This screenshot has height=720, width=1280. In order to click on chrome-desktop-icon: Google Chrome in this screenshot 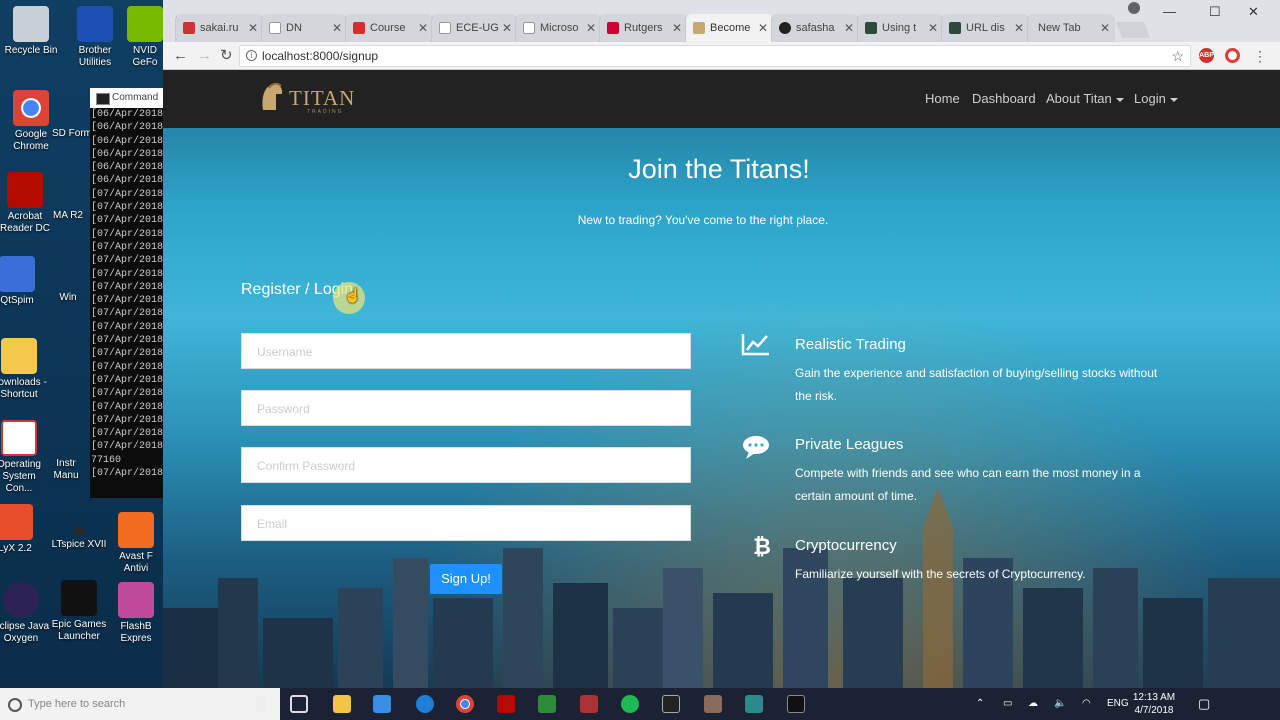, I will do `click(31, 121)`.